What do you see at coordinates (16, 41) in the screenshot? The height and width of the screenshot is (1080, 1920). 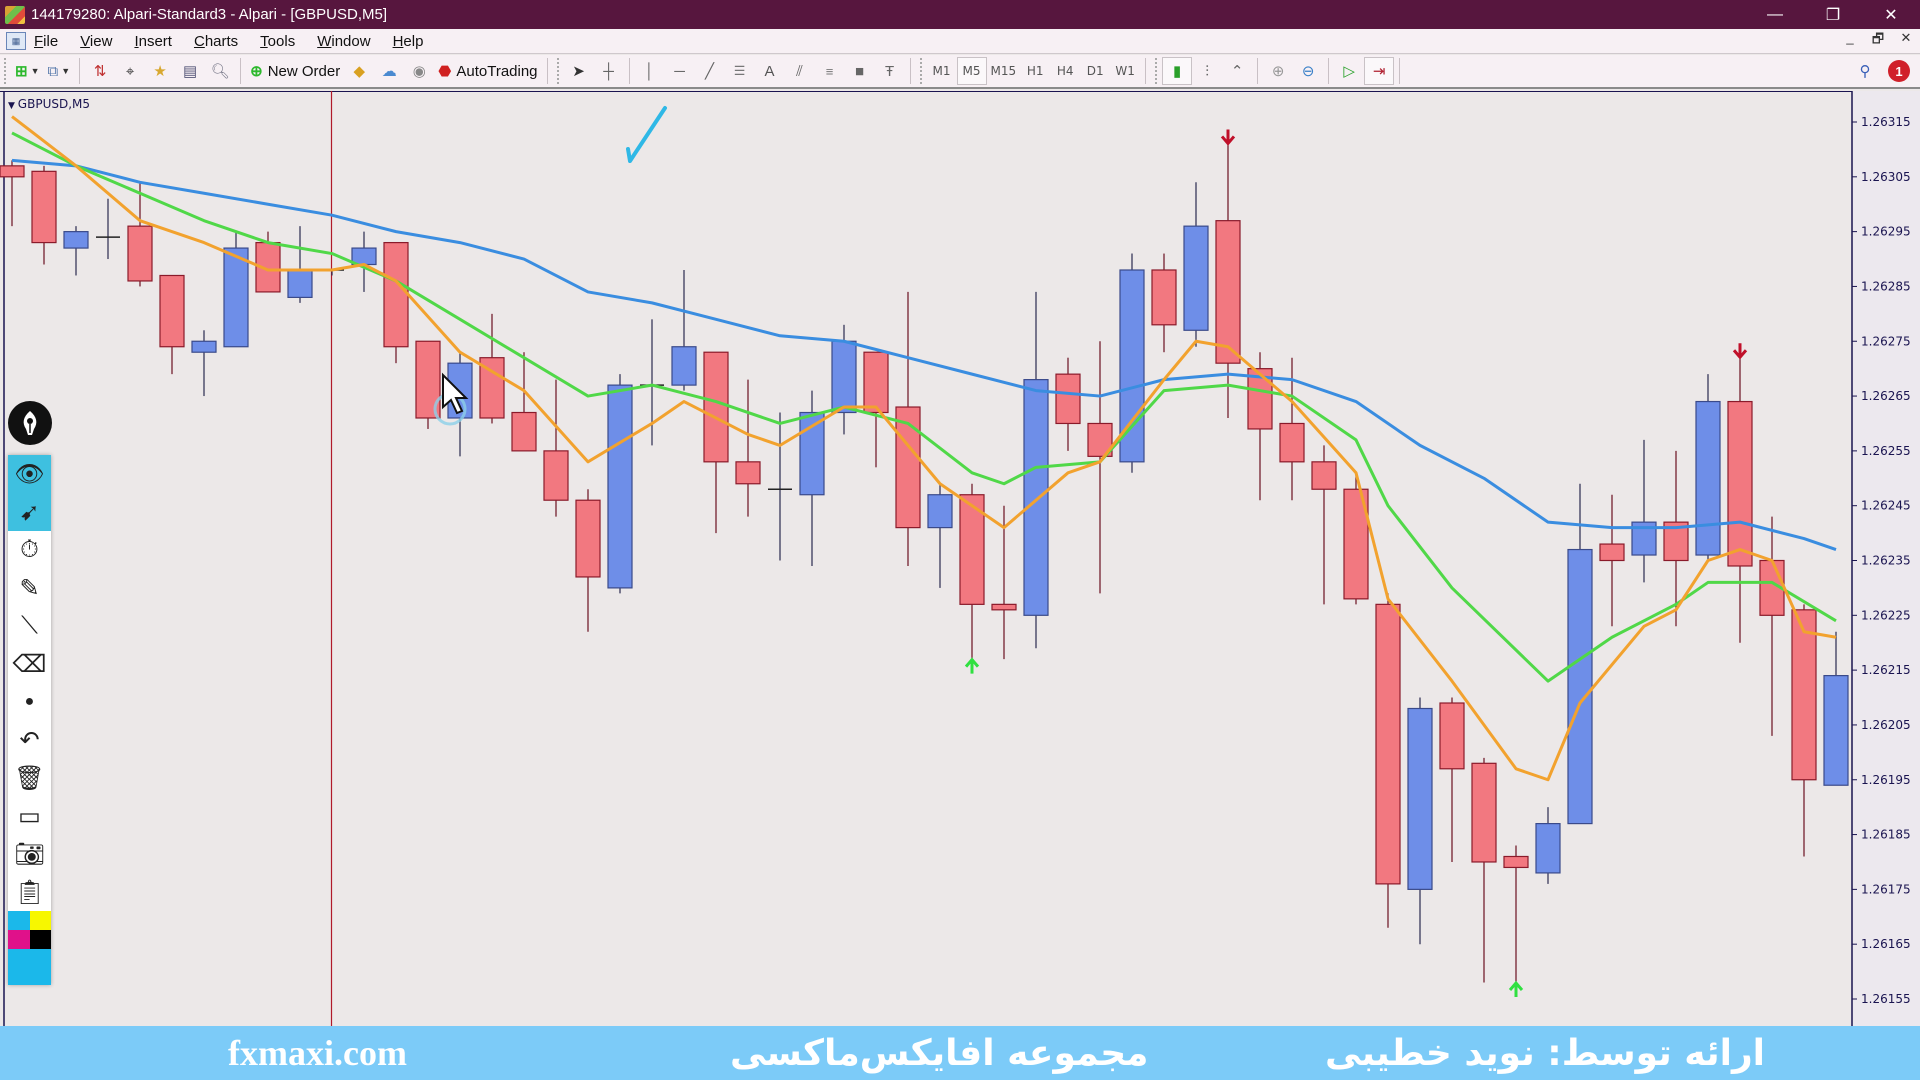 I see `chart-window-icon: ▦` at bounding box center [16, 41].